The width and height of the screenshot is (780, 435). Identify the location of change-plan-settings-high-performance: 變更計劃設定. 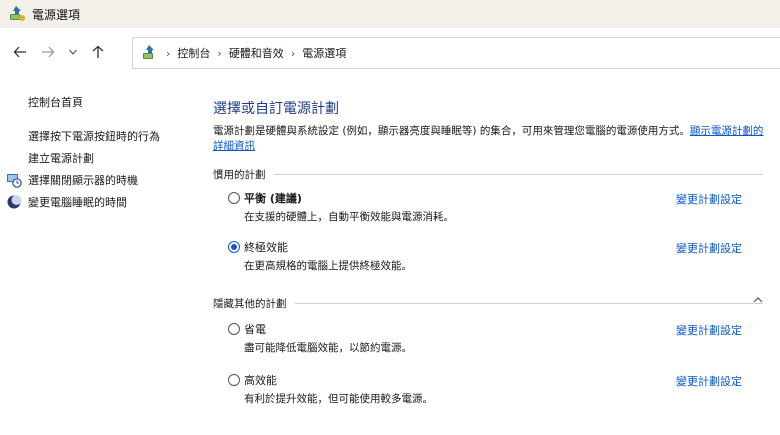
(709, 381).